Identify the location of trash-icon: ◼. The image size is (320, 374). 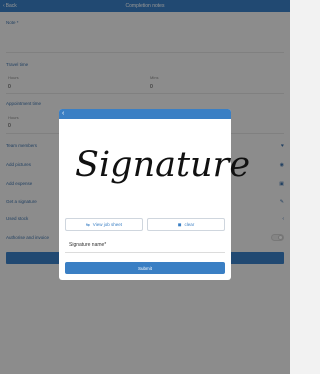
(179, 224).